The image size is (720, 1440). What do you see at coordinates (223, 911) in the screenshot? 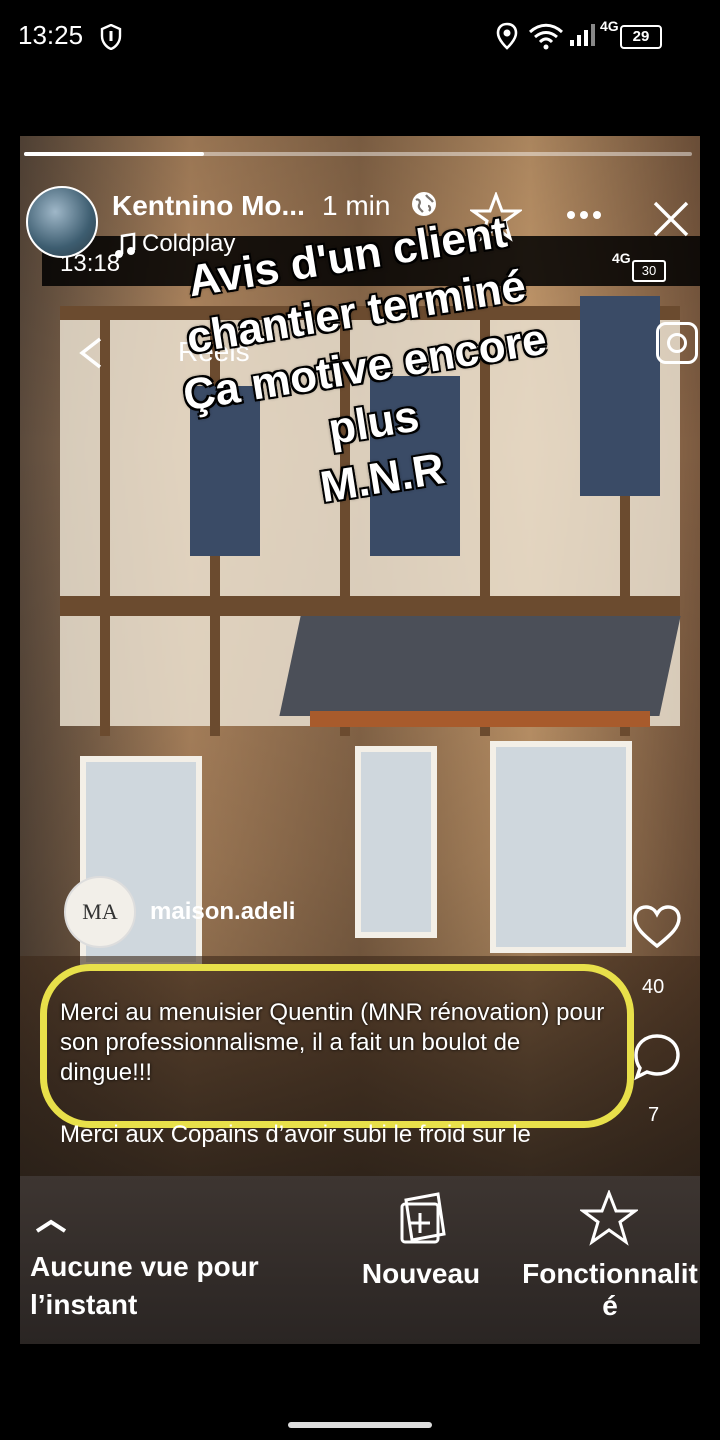
I see `brand-name: maison.adeli` at bounding box center [223, 911].